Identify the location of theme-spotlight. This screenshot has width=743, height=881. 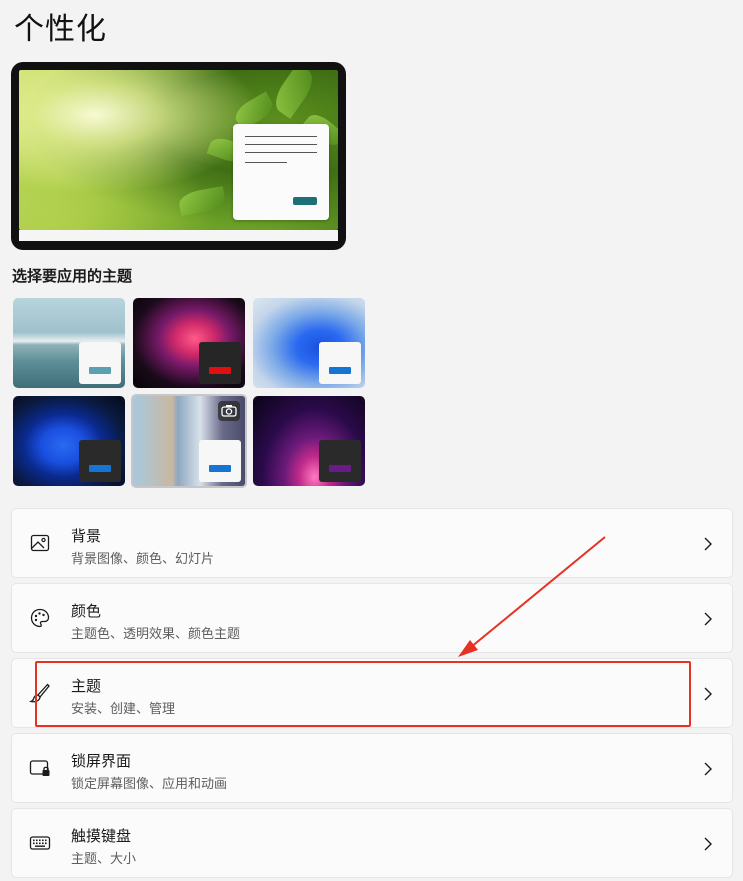
(189, 441).